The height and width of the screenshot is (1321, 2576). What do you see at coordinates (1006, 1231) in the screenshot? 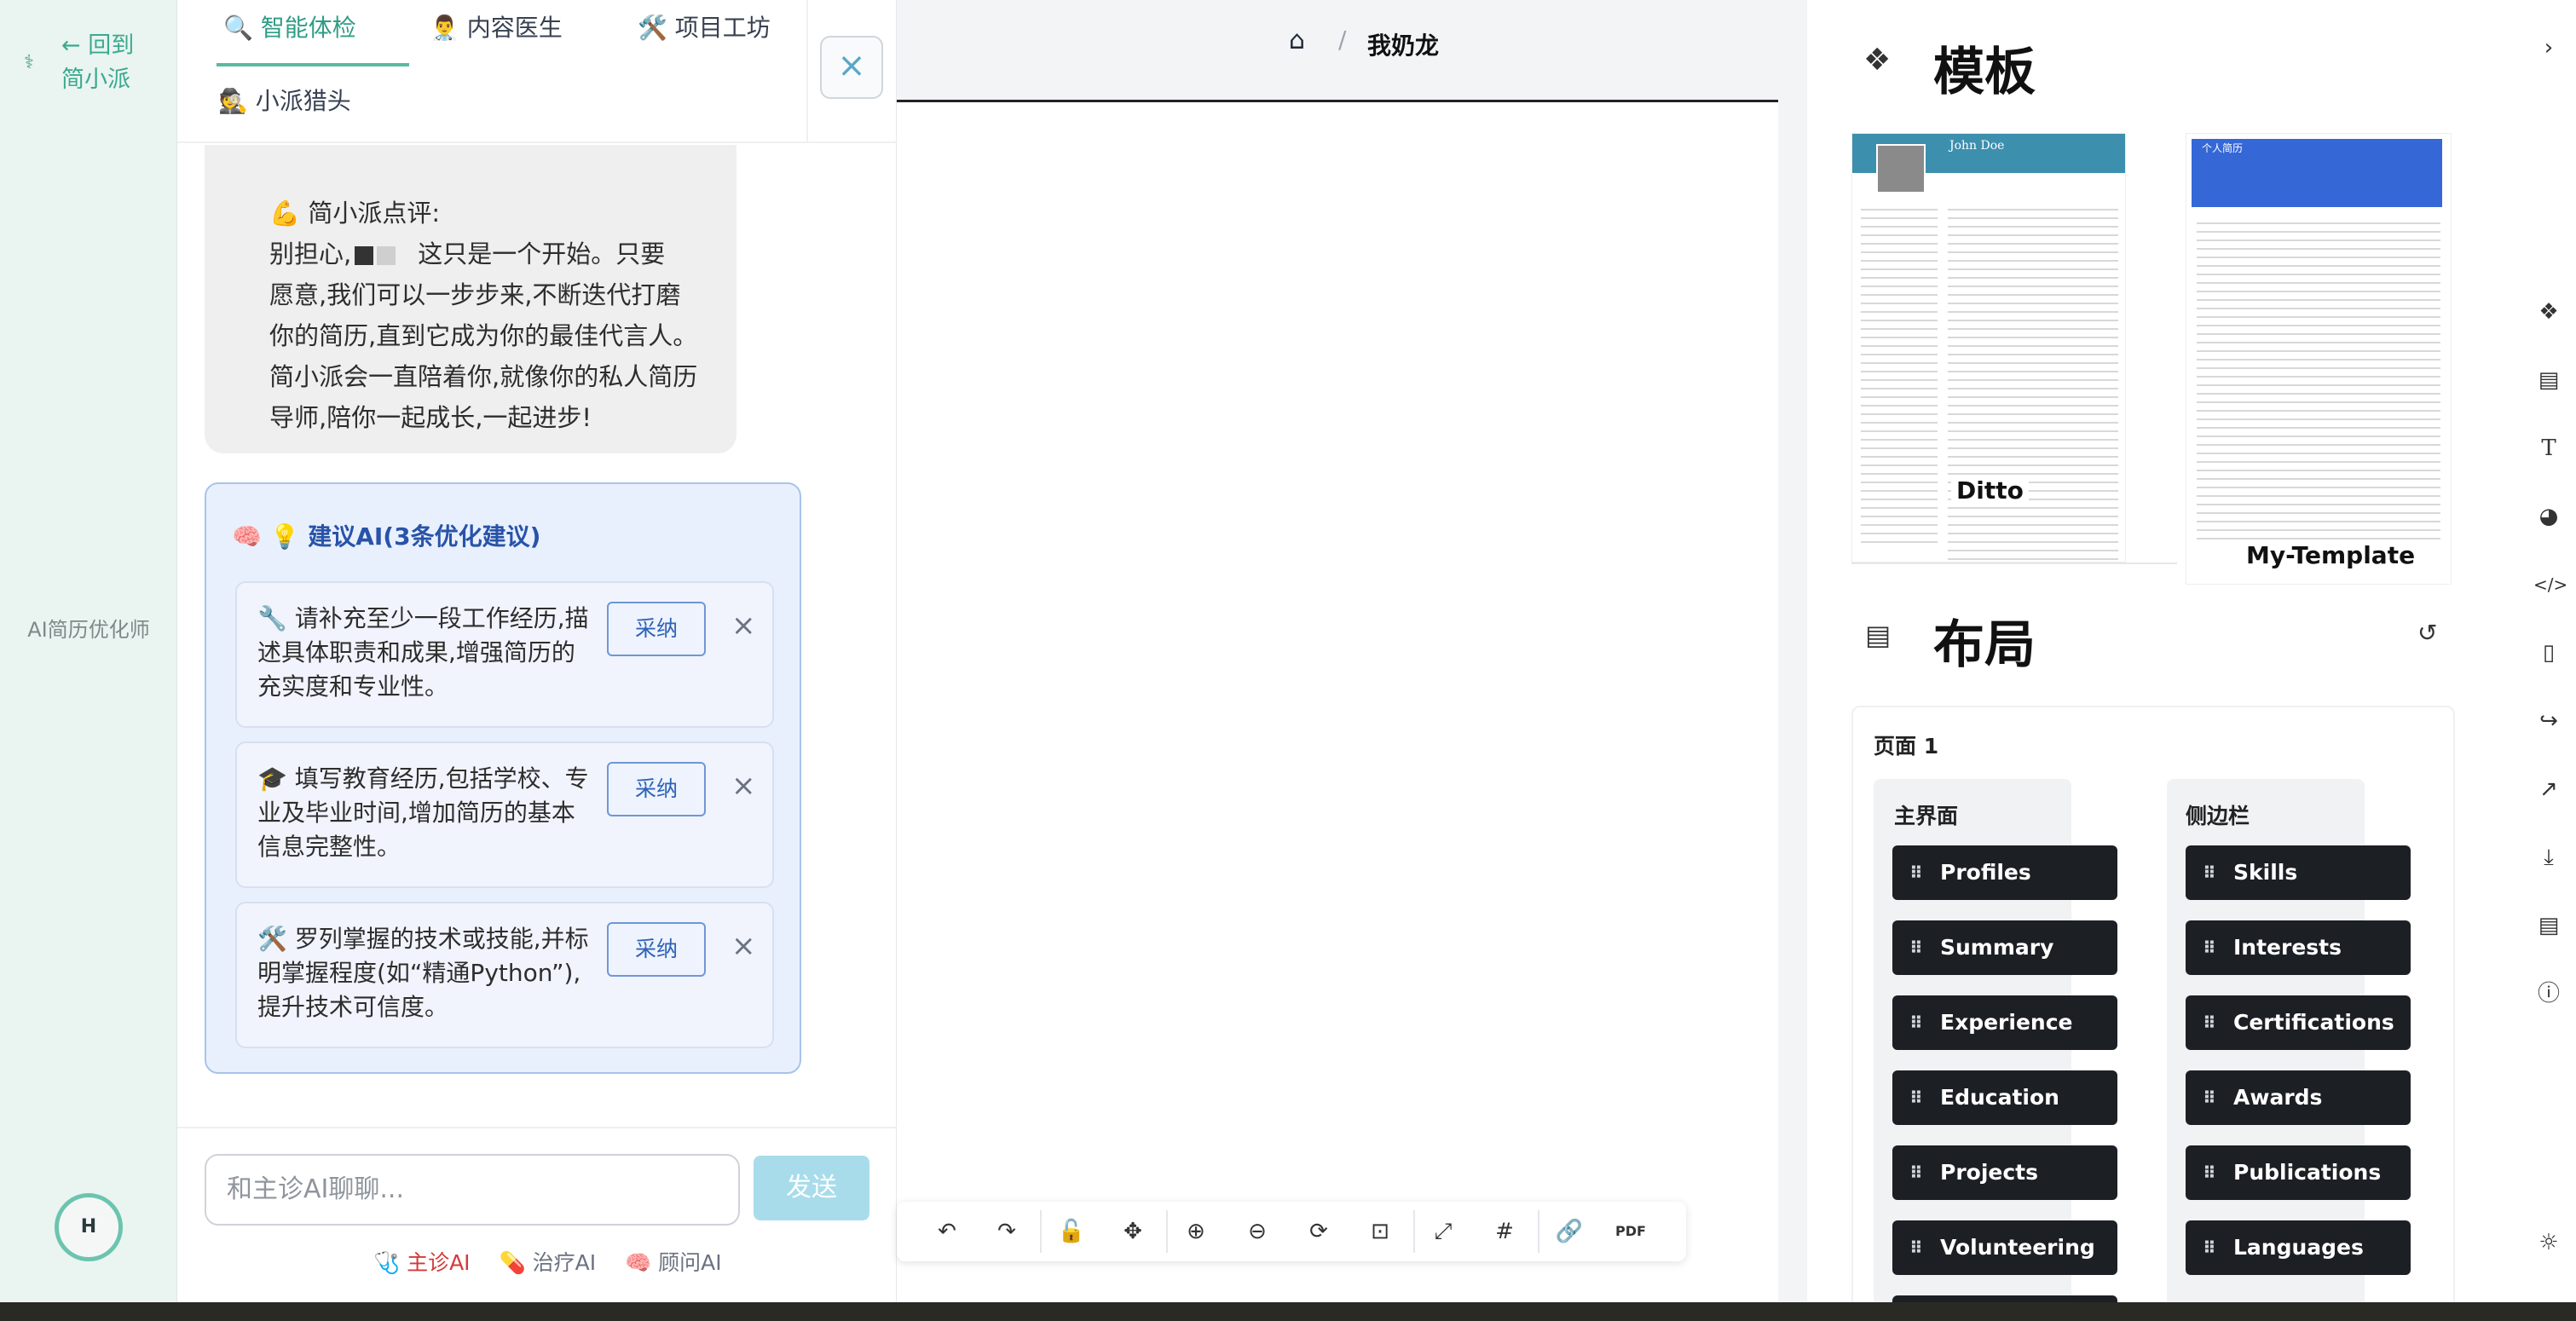
I see `redo-icon: ↷` at bounding box center [1006, 1231].